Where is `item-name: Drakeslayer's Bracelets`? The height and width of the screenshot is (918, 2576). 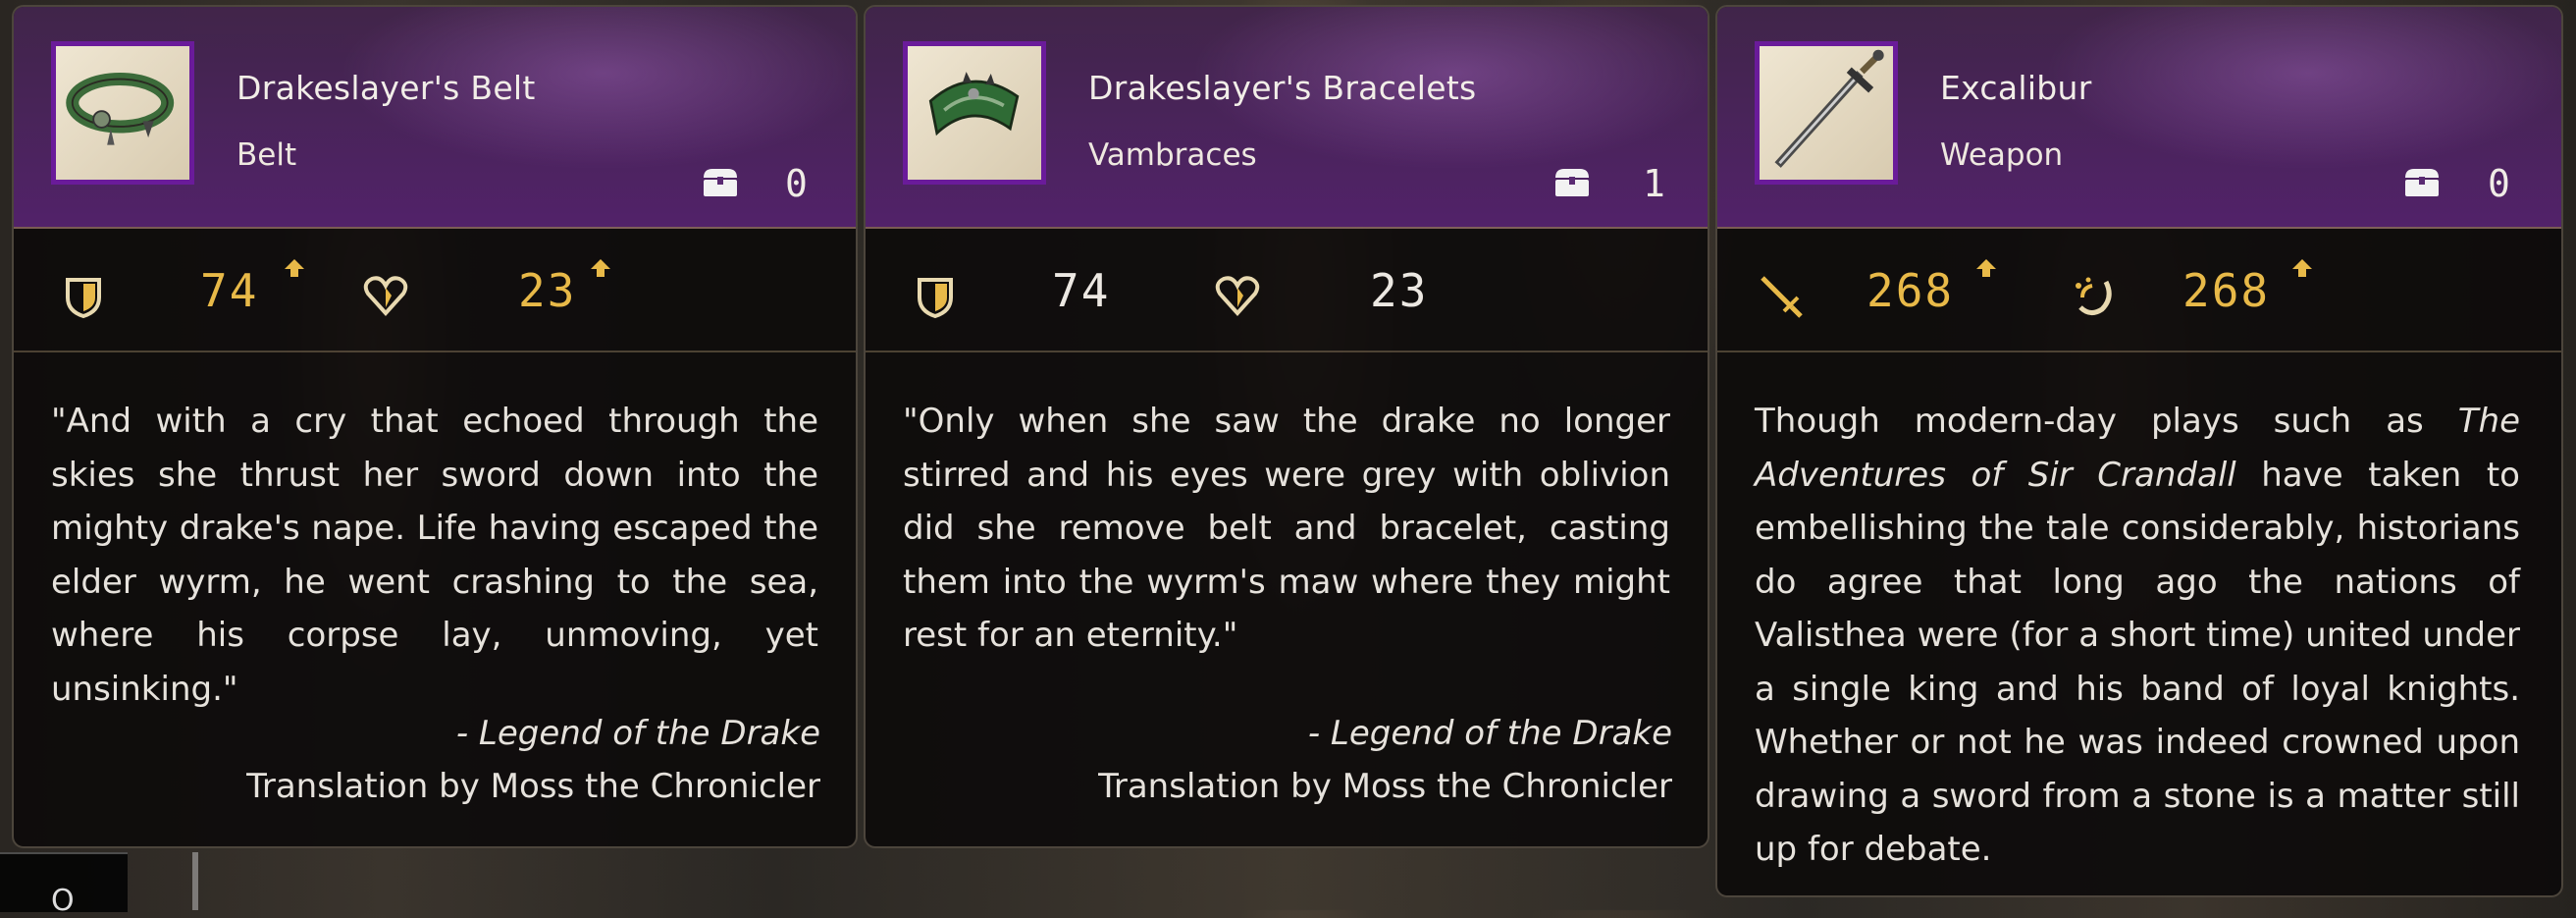
item-name: Drakeslayer's Bracelets is located at coordinates (1282, 88).